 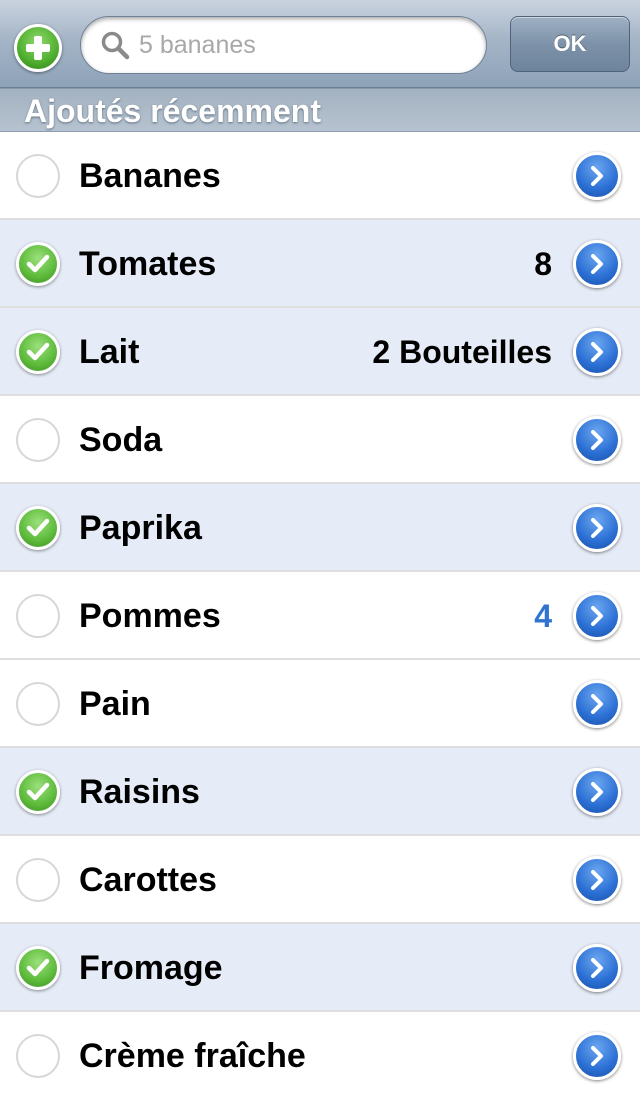 I want to click on top-toolbar: OK, so click(x=320, y=44).